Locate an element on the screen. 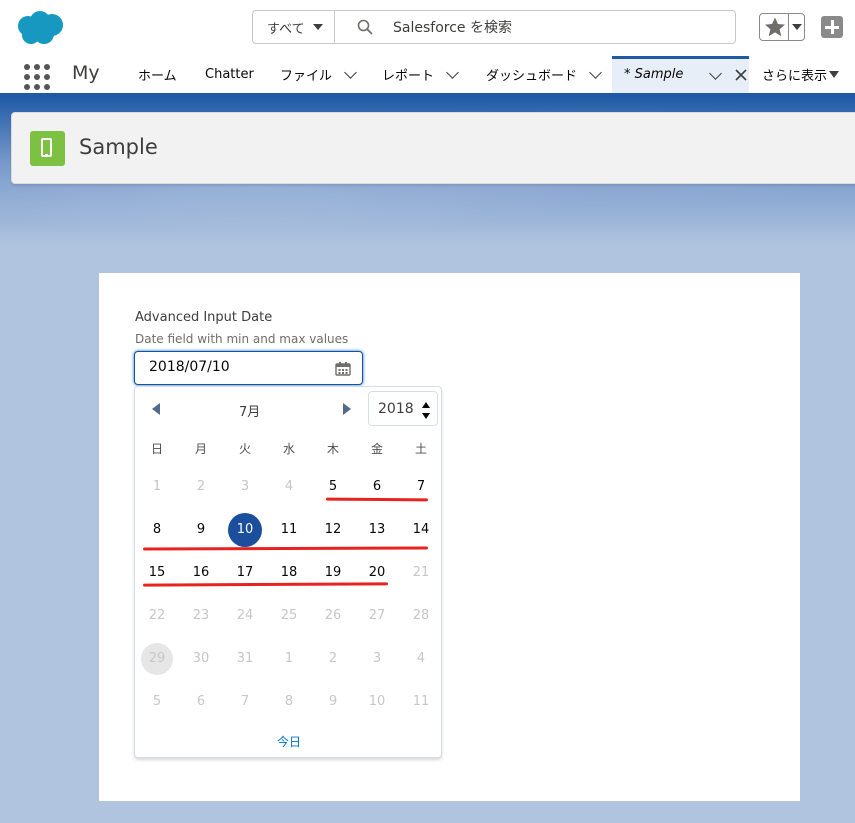 The height and width of the screenshot is (823, 855). caret-down-icon is located at coordinates (834, 74).